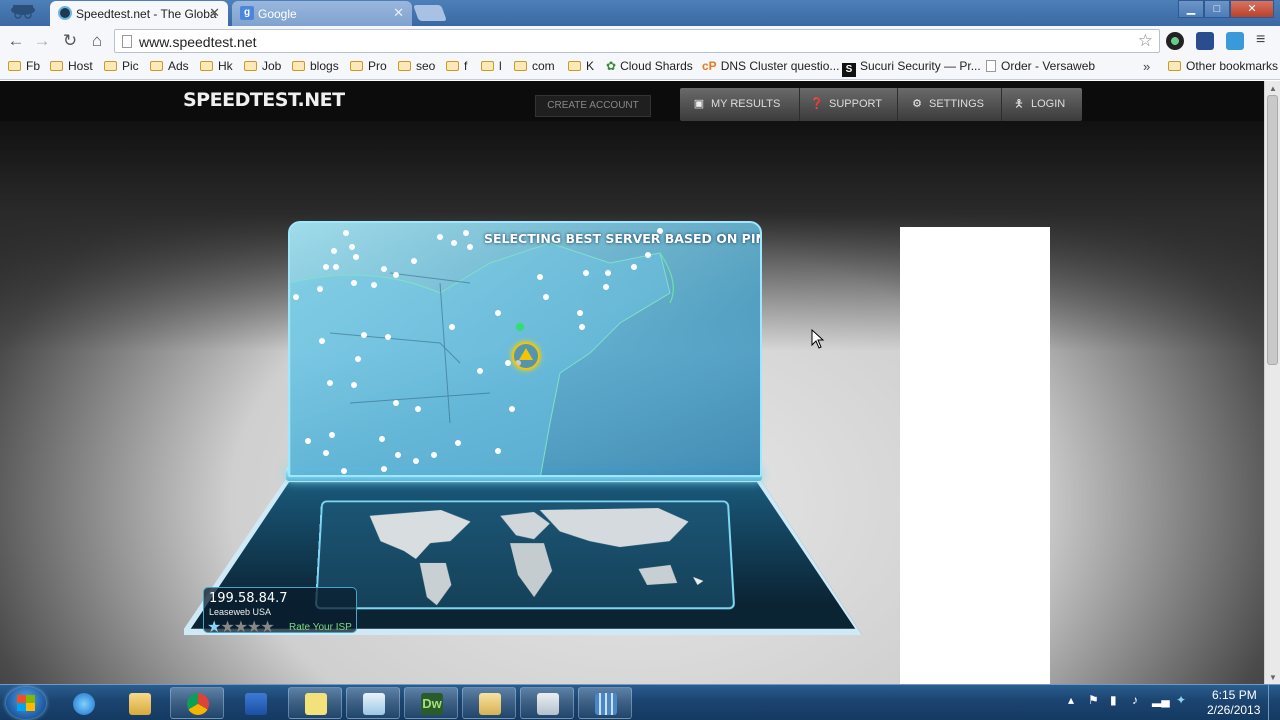  What do you see at coordinates (1146, 66) in the screenshot?
I see `bookmarks-overflow-chevron: »` at bounding box center [1146, 66].